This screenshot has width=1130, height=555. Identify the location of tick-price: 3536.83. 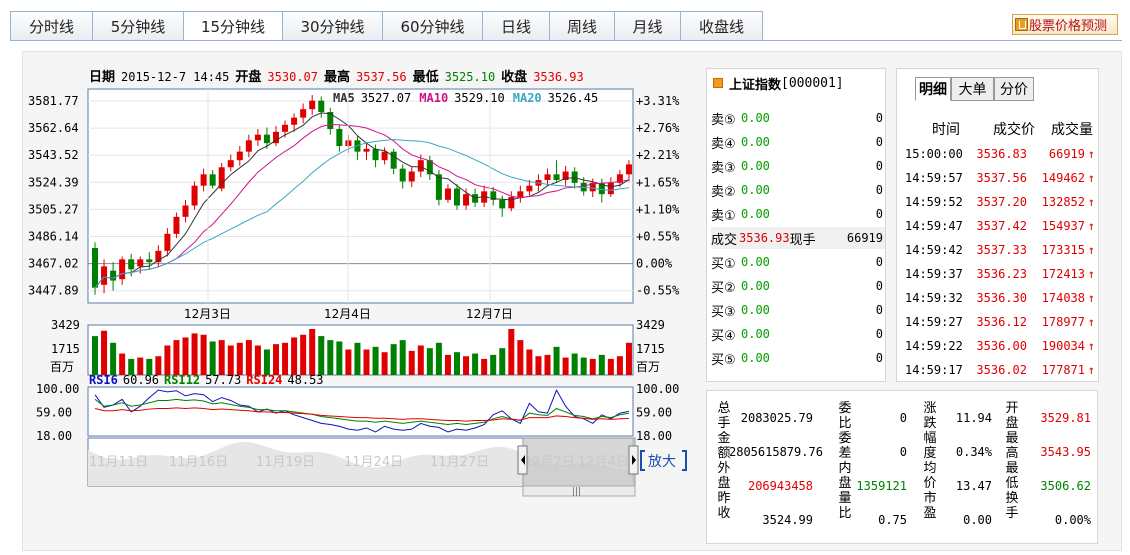
(1001, 154).